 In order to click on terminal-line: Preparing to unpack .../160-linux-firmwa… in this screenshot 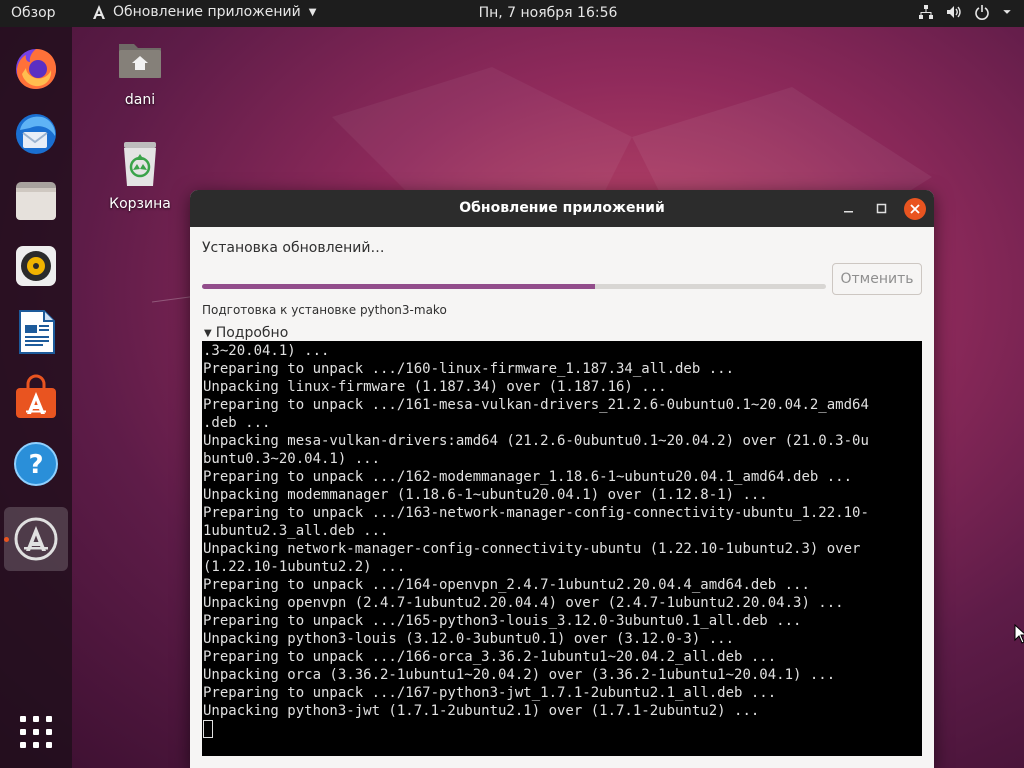, I will do `click(469, 369)`.